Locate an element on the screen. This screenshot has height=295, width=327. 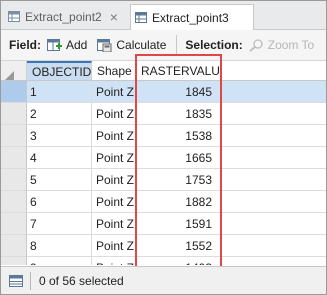
table-row: 9Point Z1493 is located at coordinates (163, 261).